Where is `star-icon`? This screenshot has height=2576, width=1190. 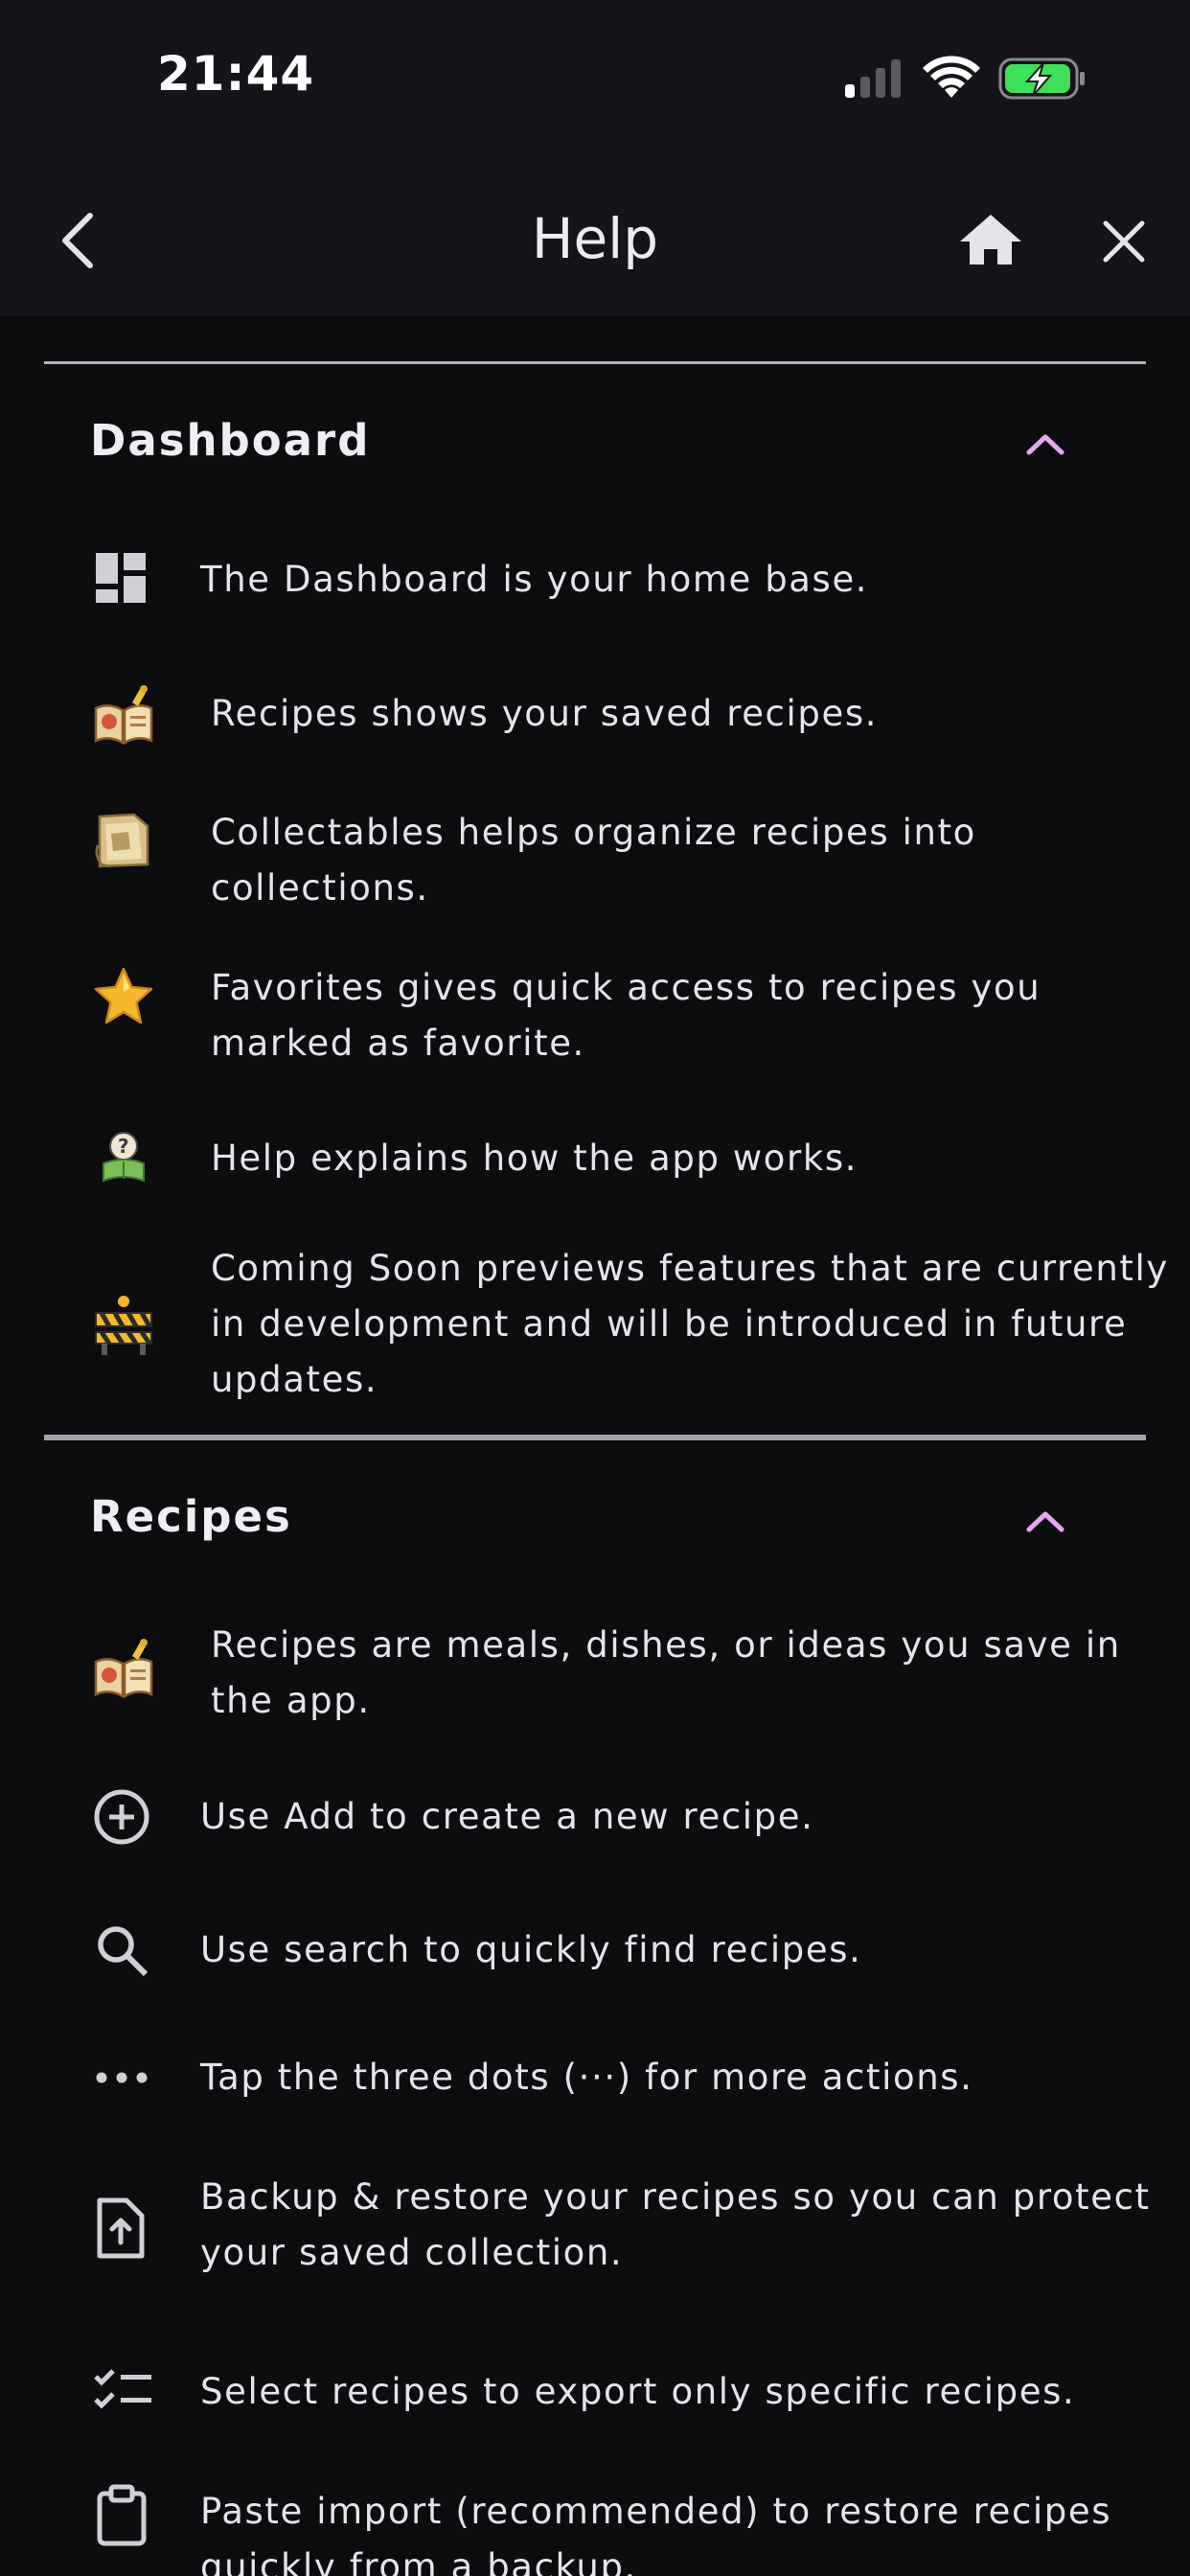 star-icon is located at coordinates (124, 996).